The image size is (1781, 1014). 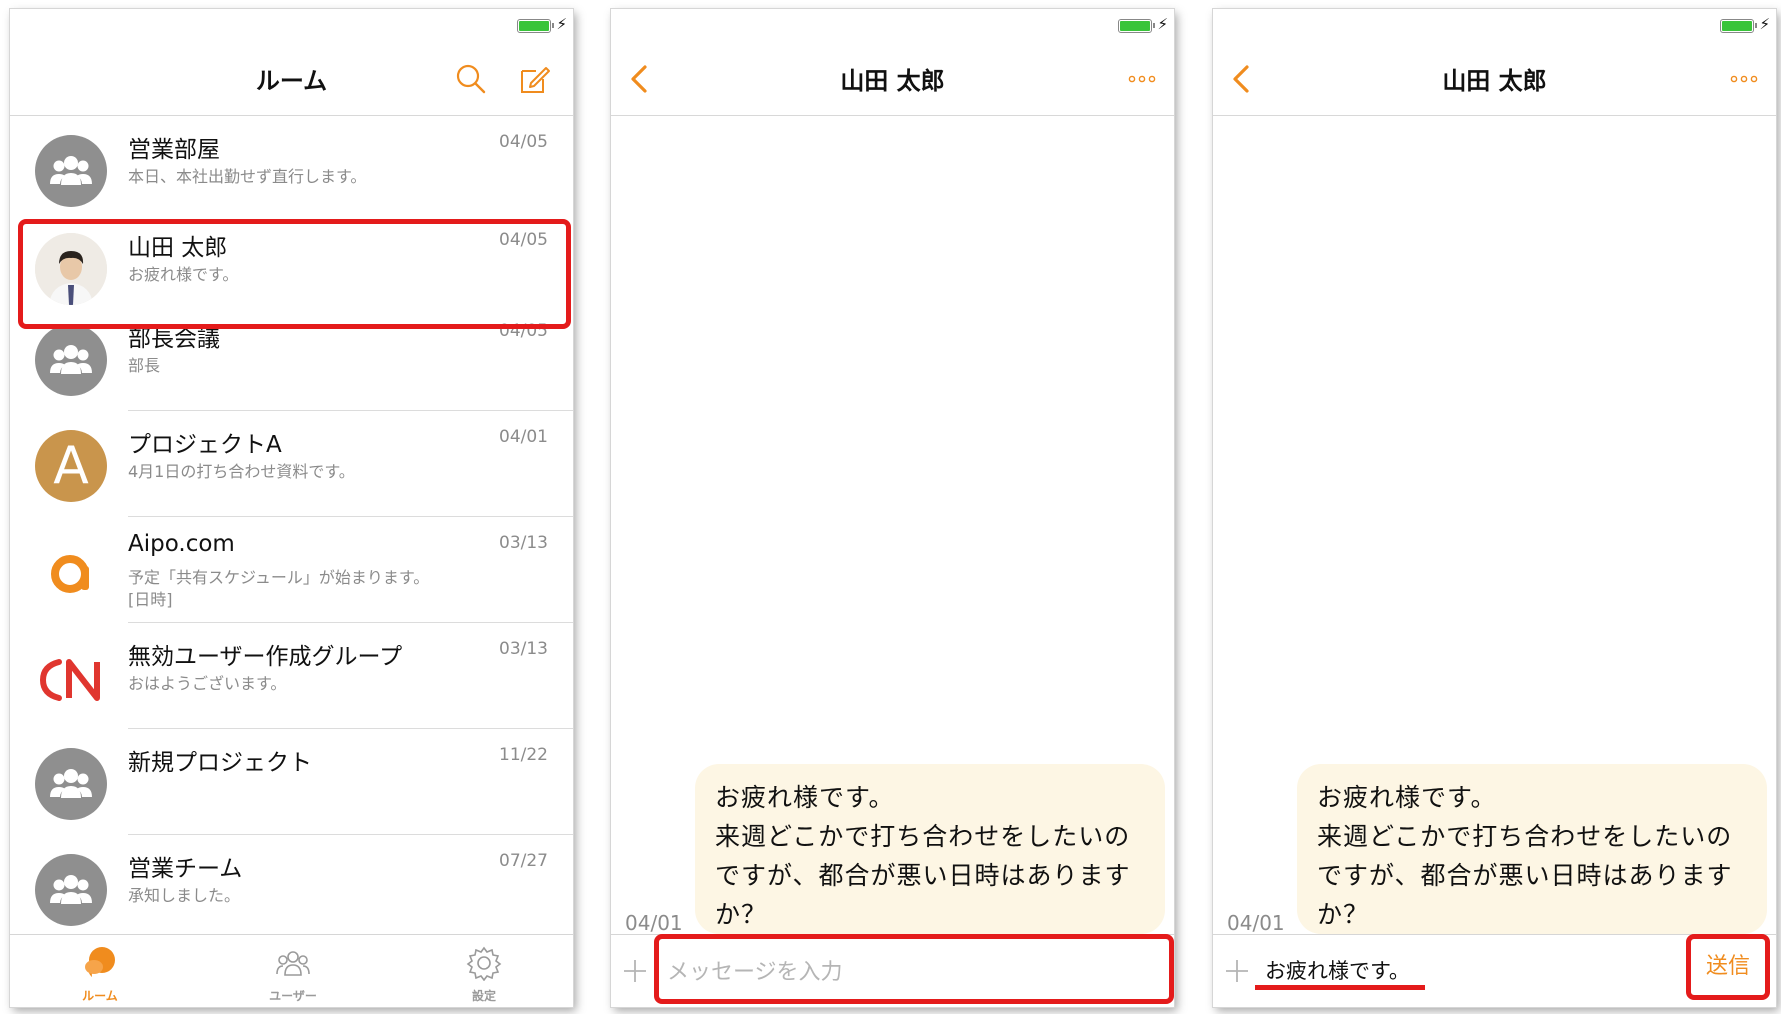 I want to click on chat-bubble-icon, so click(x=100, y=962).